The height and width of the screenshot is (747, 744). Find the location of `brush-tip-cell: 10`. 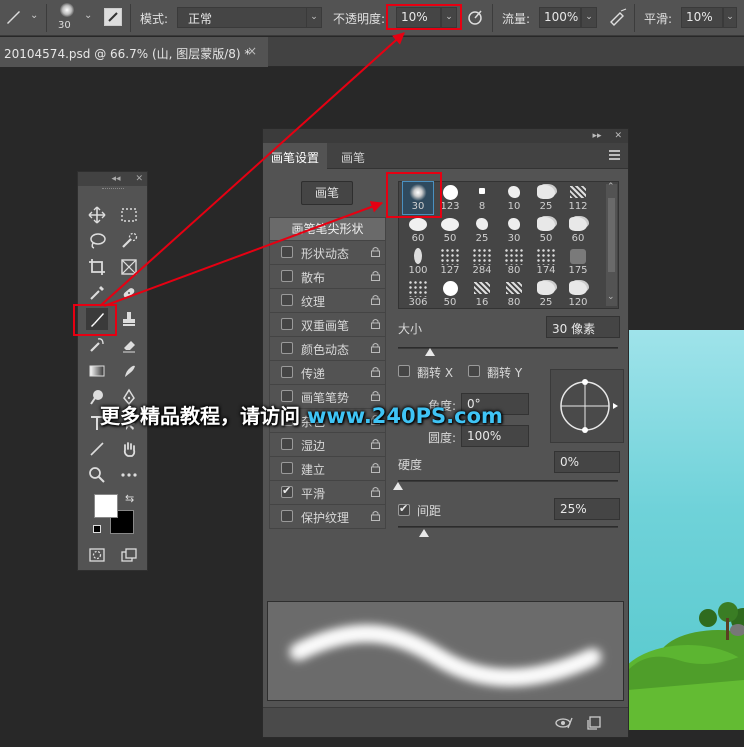

brush-tip-cell: 10 is located at coordinates (514, 198).